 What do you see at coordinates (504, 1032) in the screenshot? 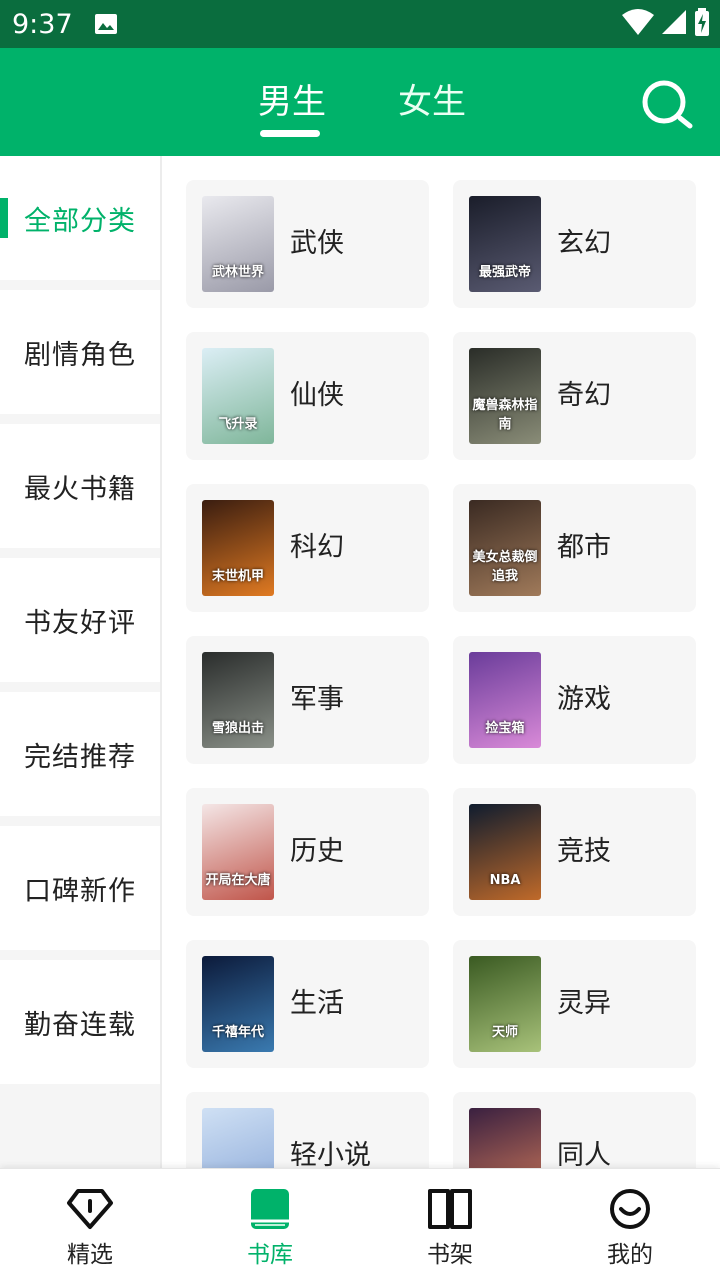
I see `cover-title: 天师` at bounding box center [504, 1032].